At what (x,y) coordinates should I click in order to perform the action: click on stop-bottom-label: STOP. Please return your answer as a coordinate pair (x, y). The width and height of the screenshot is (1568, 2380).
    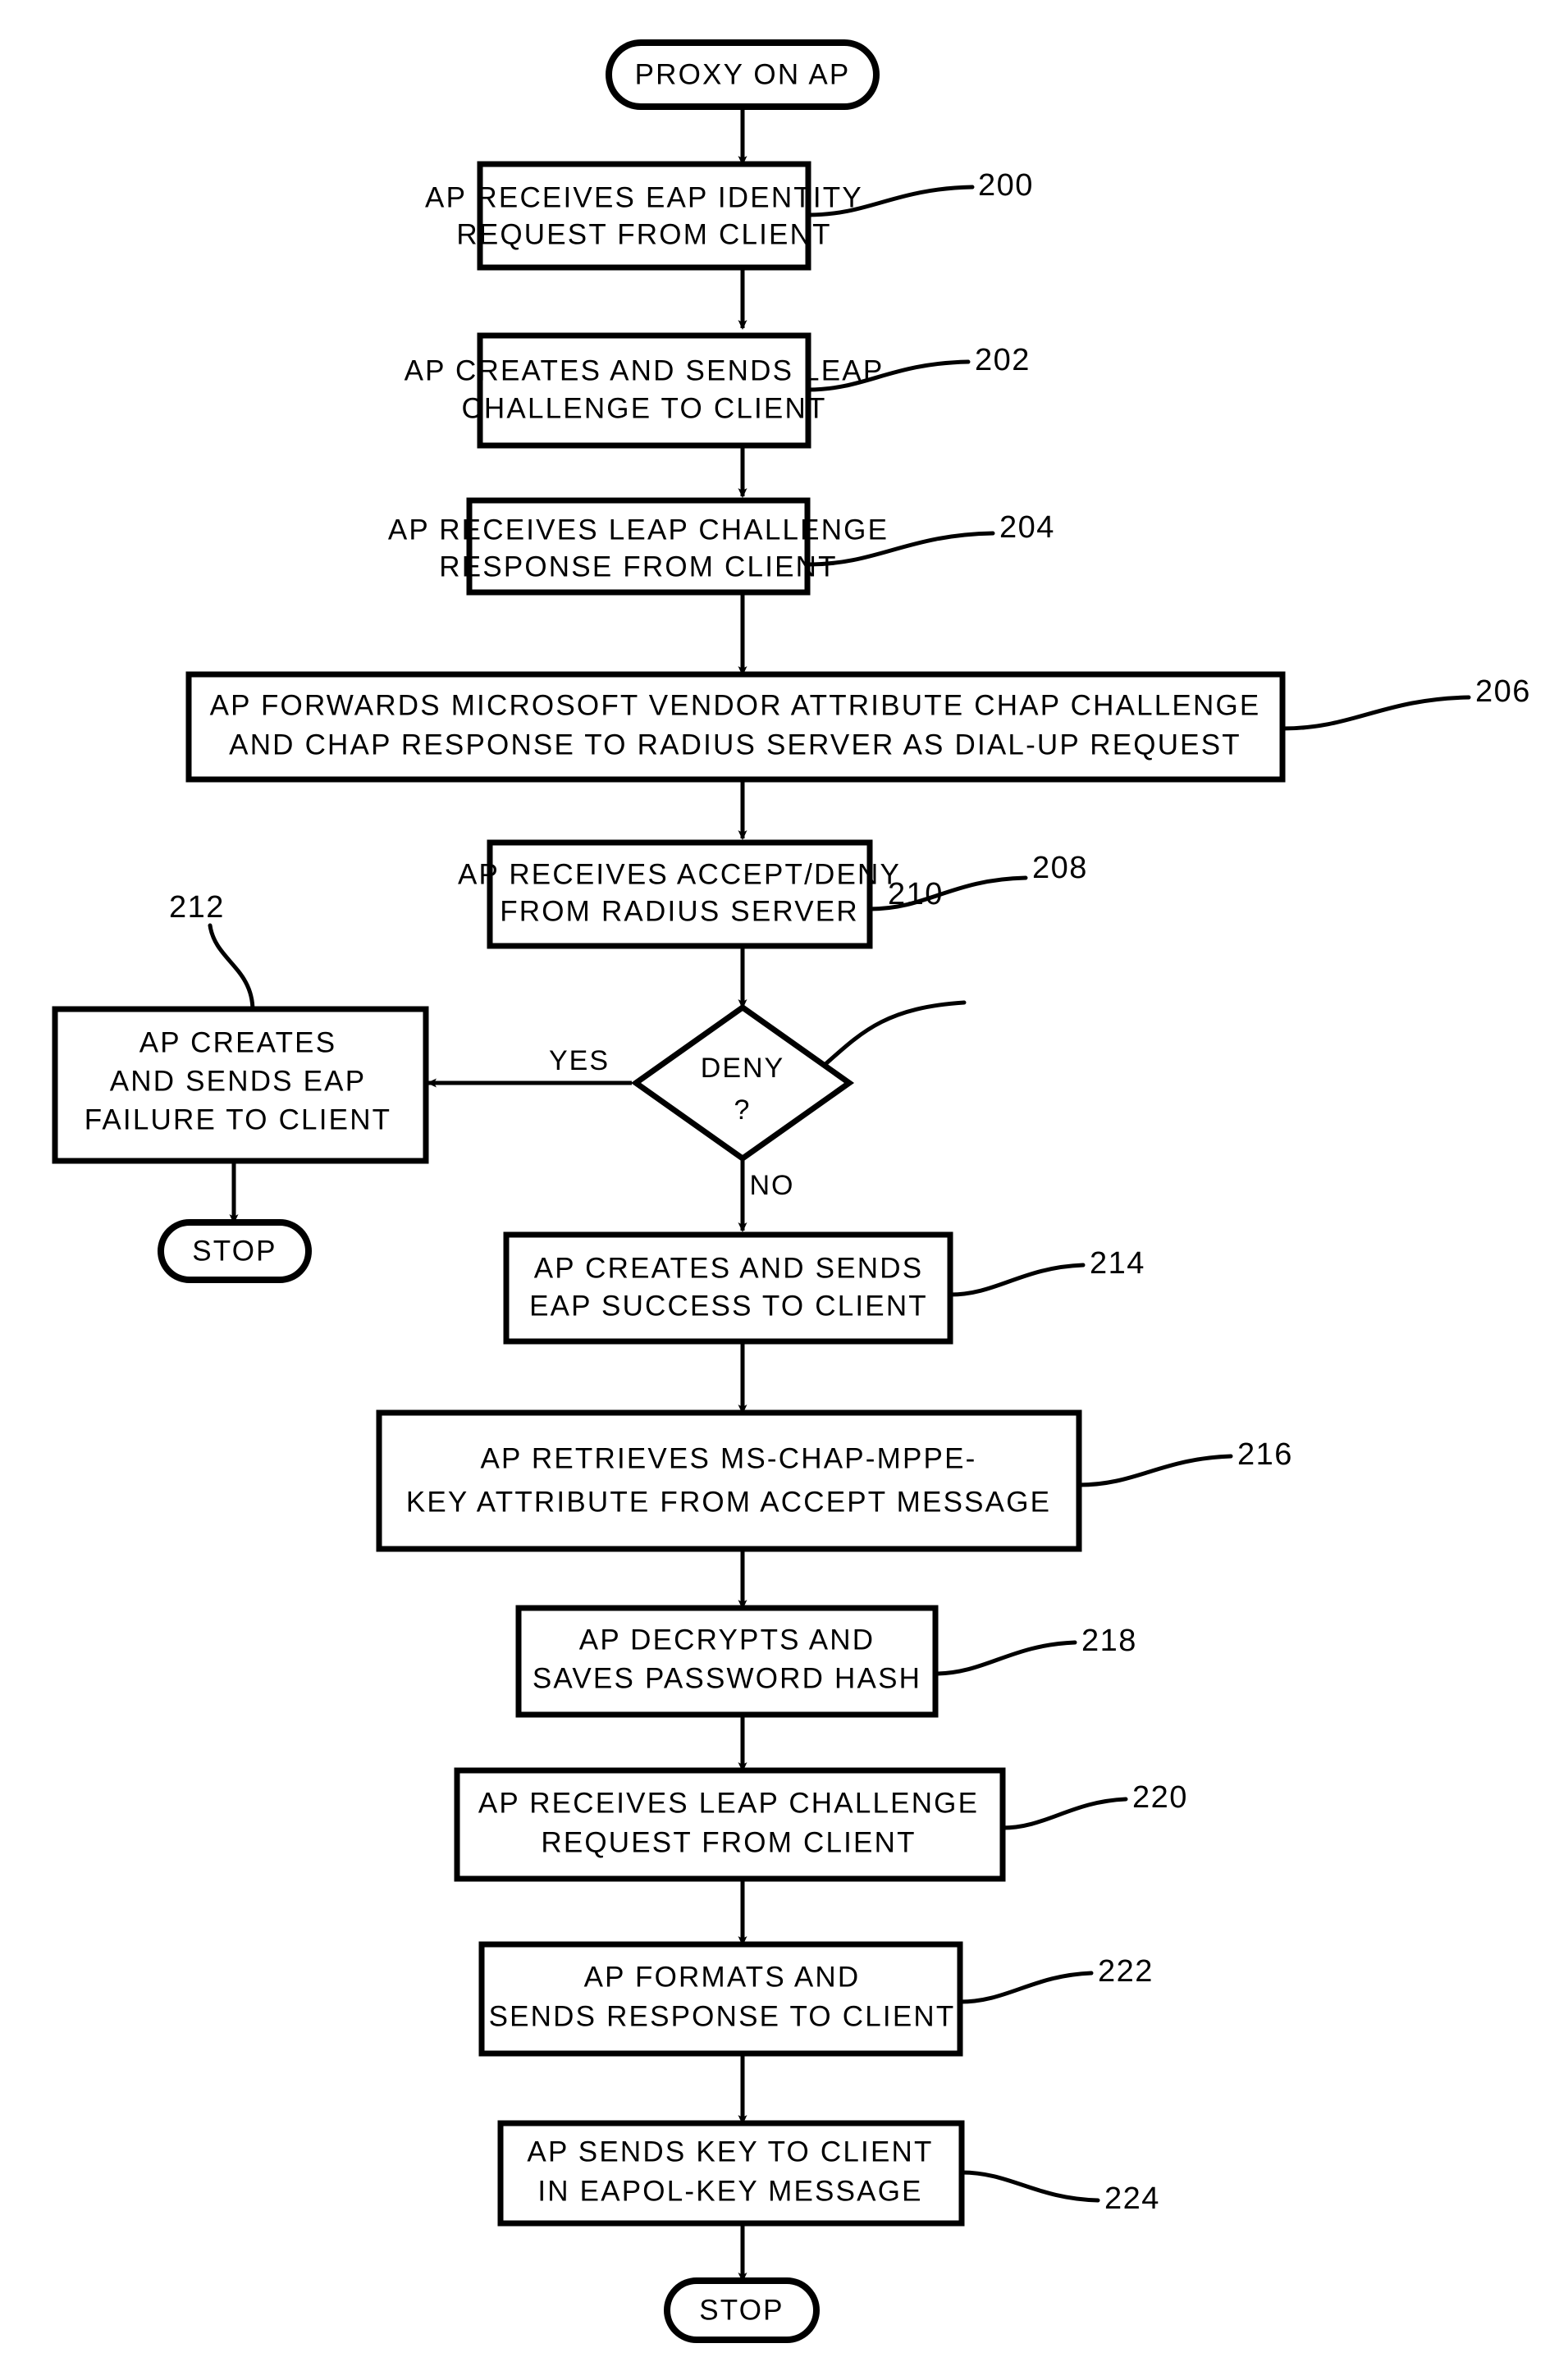
    Looking at the image, I should click on (741, 2310).